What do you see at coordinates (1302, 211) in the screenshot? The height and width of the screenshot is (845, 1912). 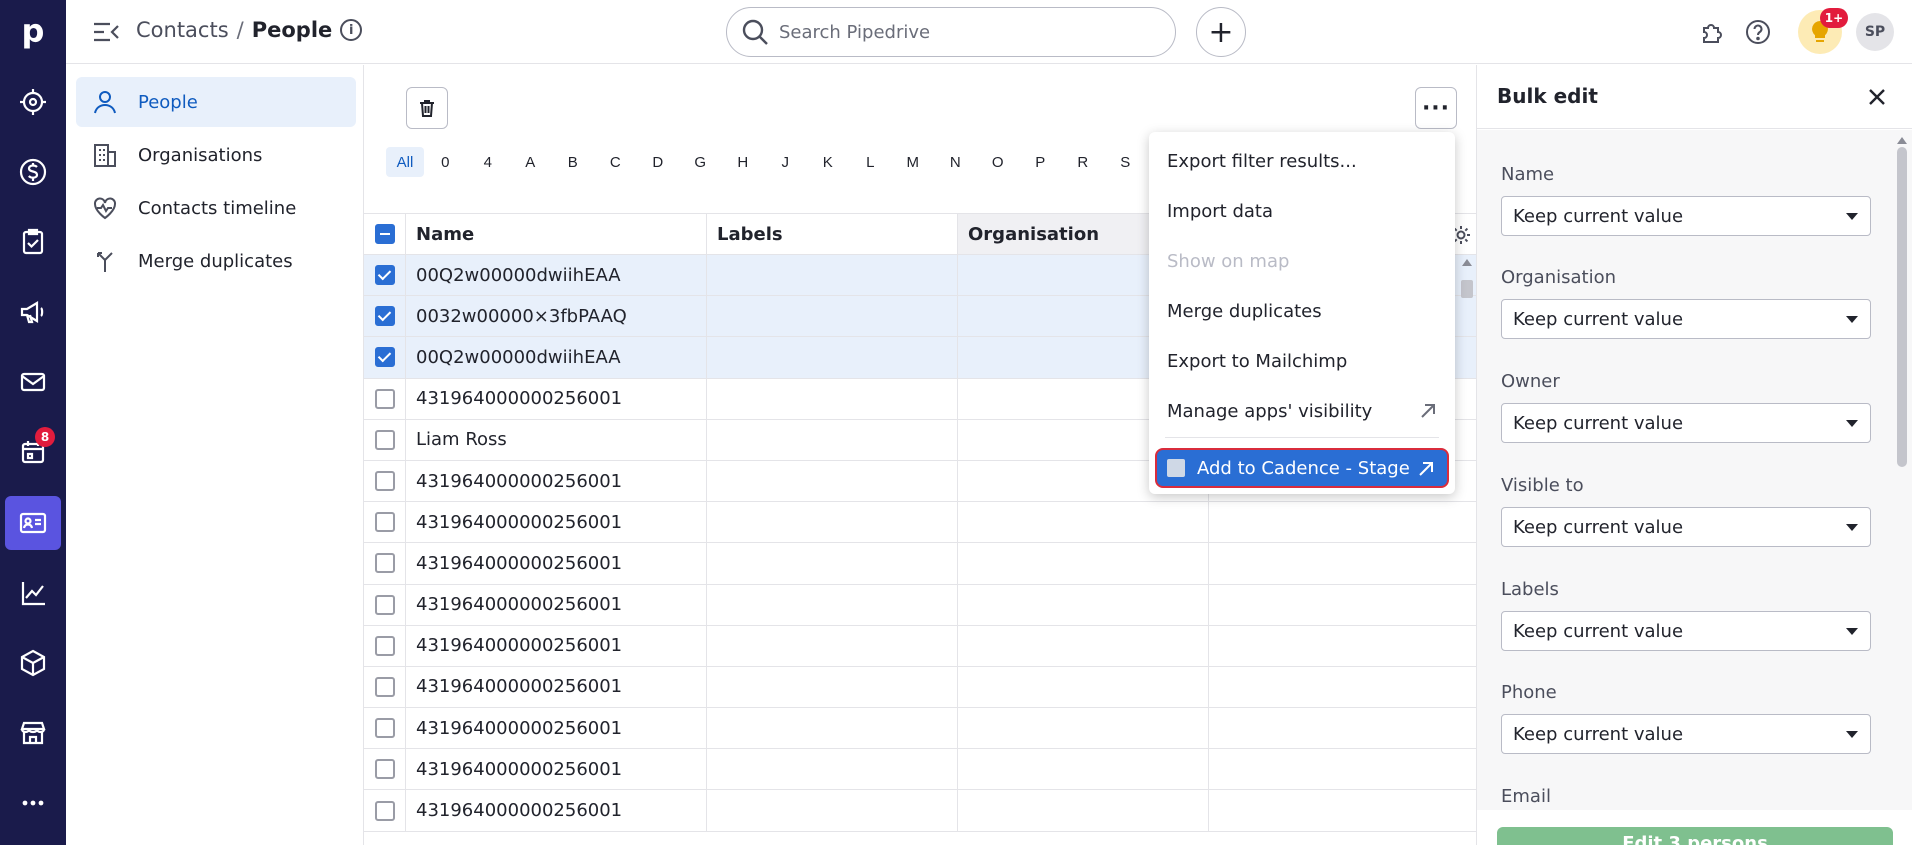 I see `menu-item-import-data: Import data` at bounding box center [1302, 211].